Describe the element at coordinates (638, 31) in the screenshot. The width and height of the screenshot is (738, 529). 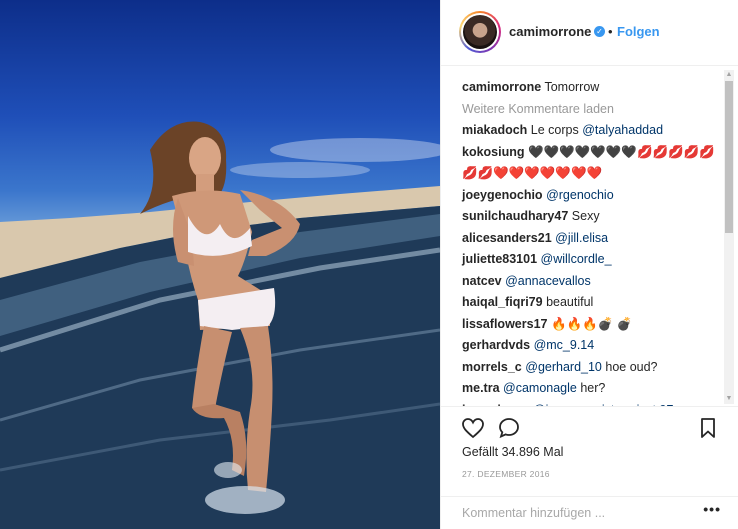
I see `follow-button: Folgen` at that location.